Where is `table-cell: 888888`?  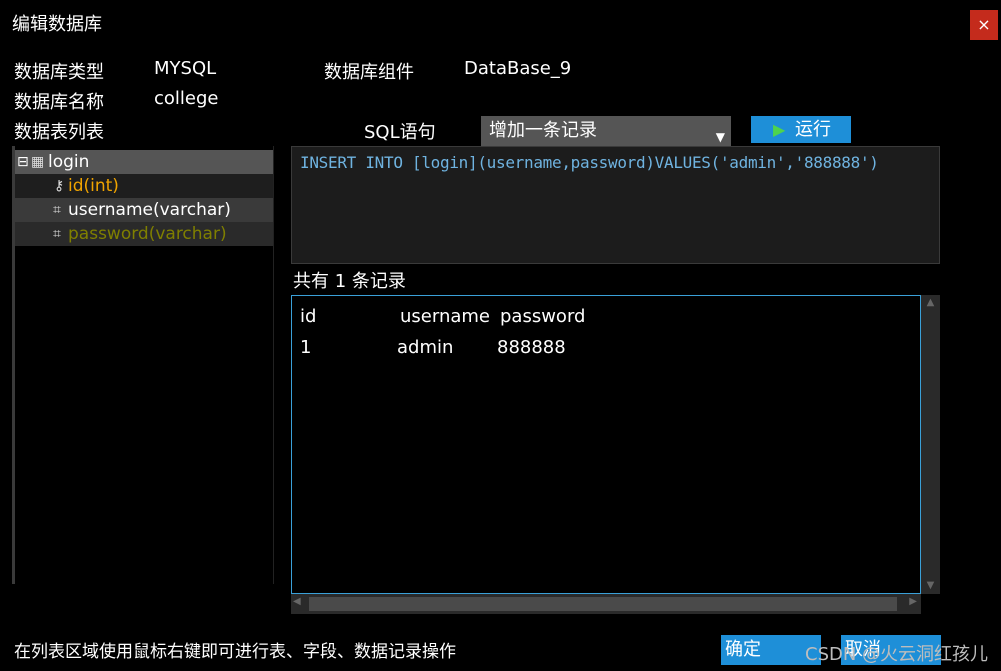
table-cell: 888888 is located at coordinates (531, 347).